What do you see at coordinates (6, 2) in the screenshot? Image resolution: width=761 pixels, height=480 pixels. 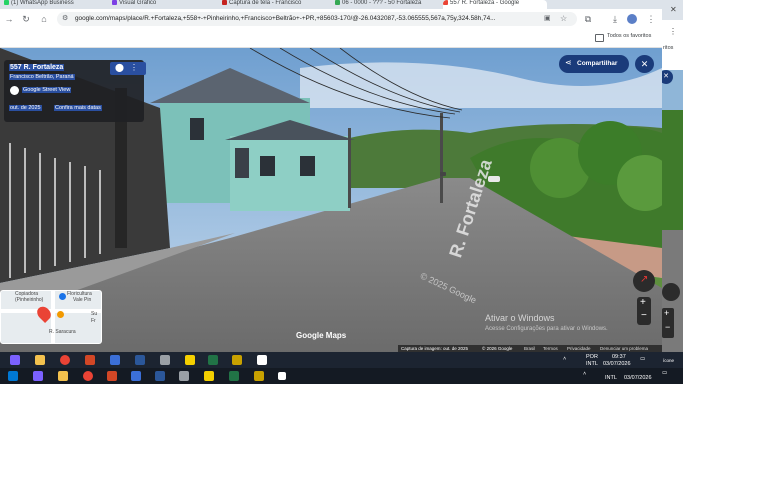 I see `whatsapp-icon` at bounding box center [6, 2].